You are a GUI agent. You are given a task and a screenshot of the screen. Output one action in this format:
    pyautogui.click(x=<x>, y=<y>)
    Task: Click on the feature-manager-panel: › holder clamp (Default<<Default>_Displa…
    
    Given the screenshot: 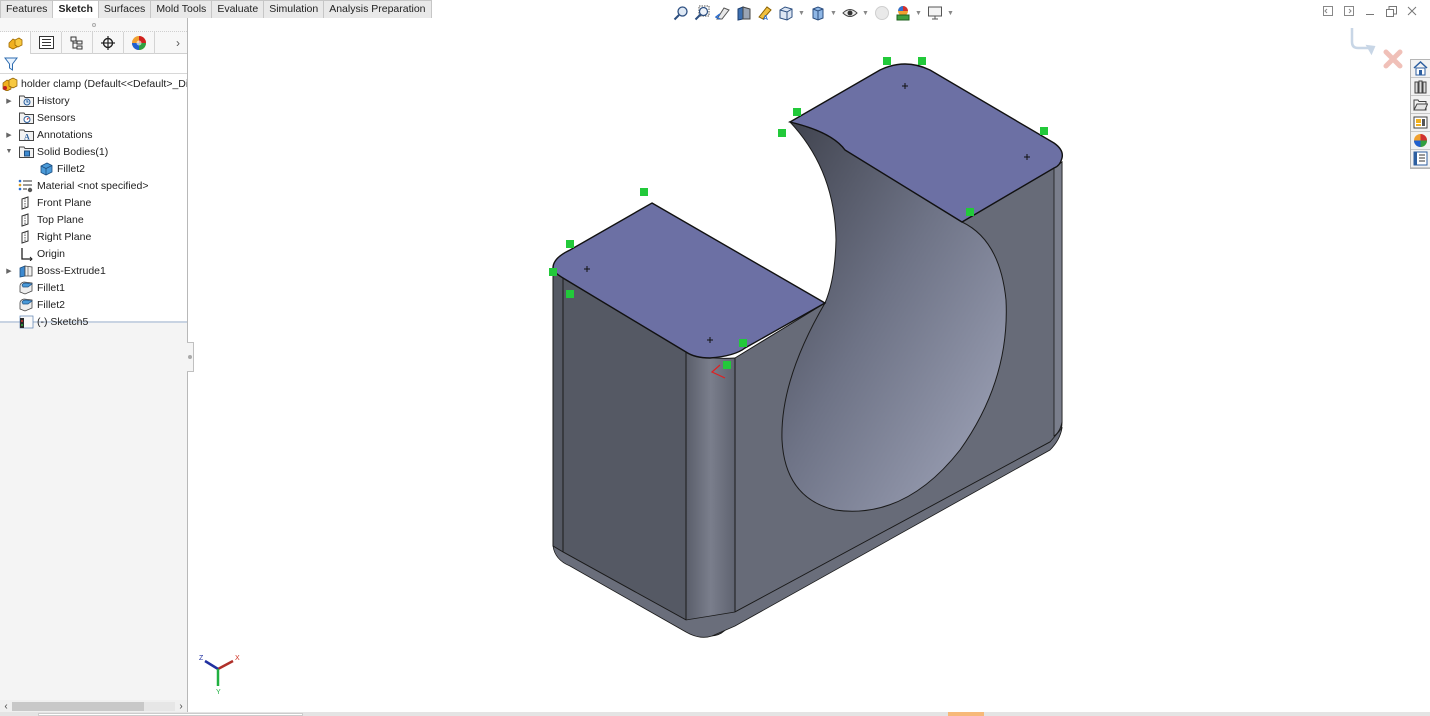 What is the action you would take?
    pyautogui.click(x=94, y=367)
    